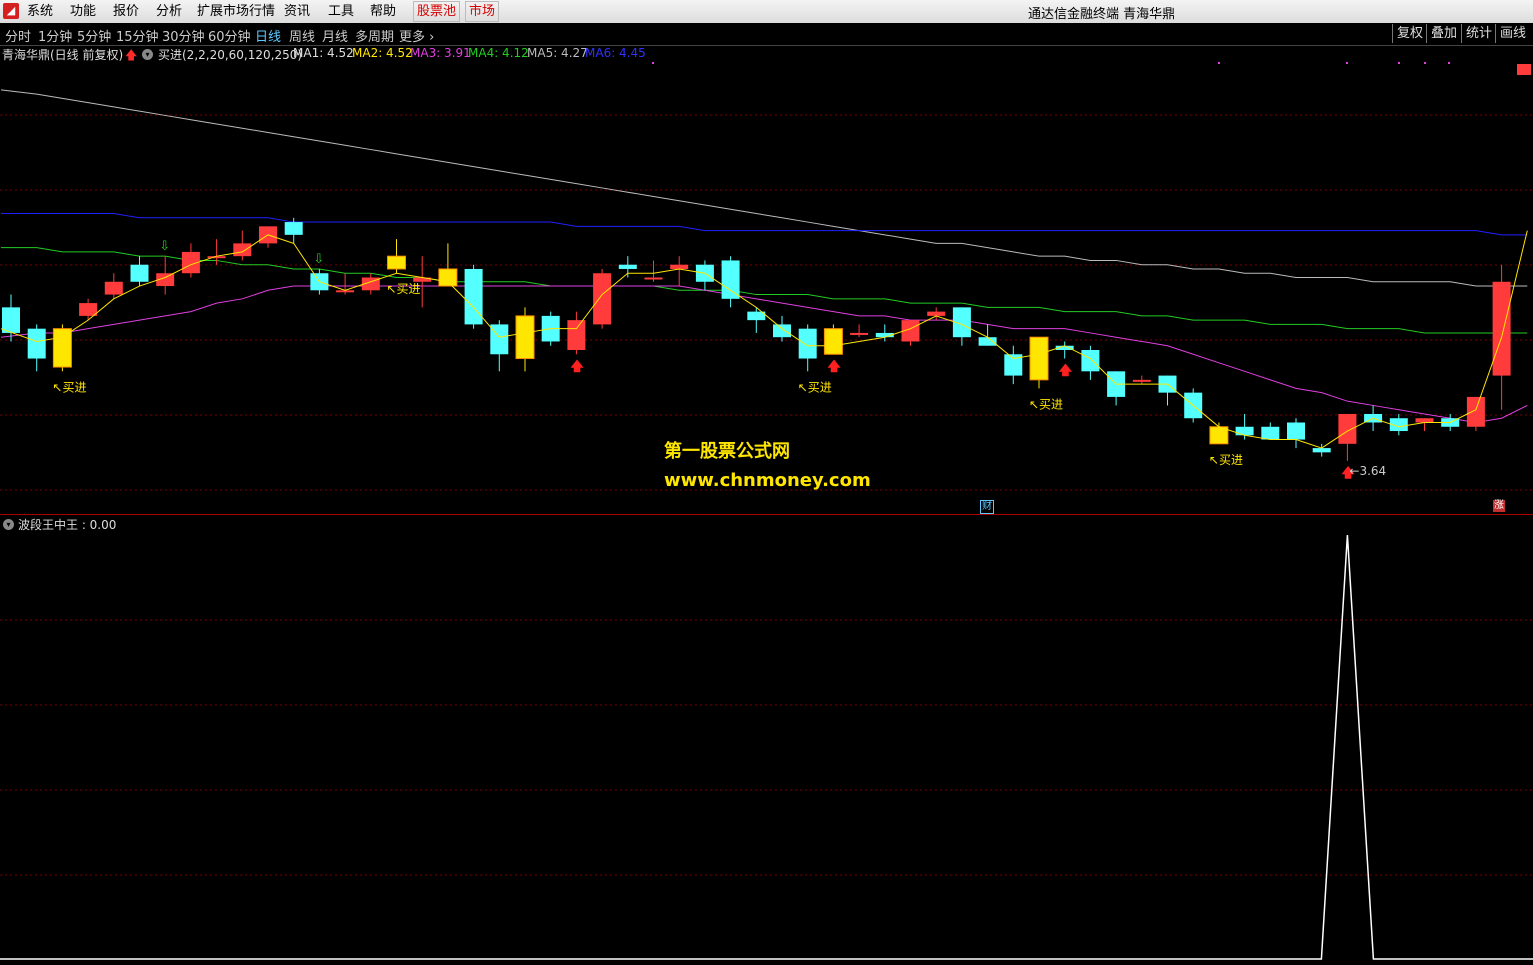 The height and width of the screenshot is (965, 1533). What do you see at coordinates (498, 53) in the screenshot?
I see `ma4-legend: MA4: 4.12` at bounding box center [498, 53].